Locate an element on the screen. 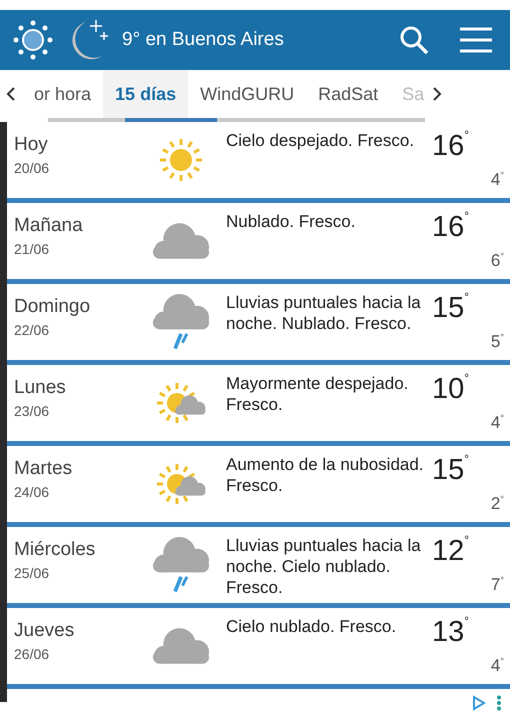 The image size is (510, 720). location-title: 9° en Buenos Aires is located at coordinates (203, 40).